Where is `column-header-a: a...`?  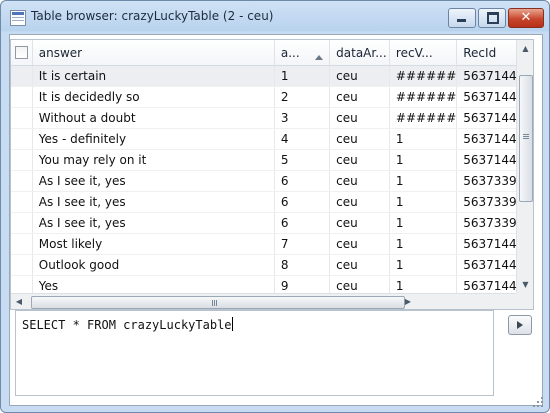 column-header-a: a... is located at coordinates (302, 53).